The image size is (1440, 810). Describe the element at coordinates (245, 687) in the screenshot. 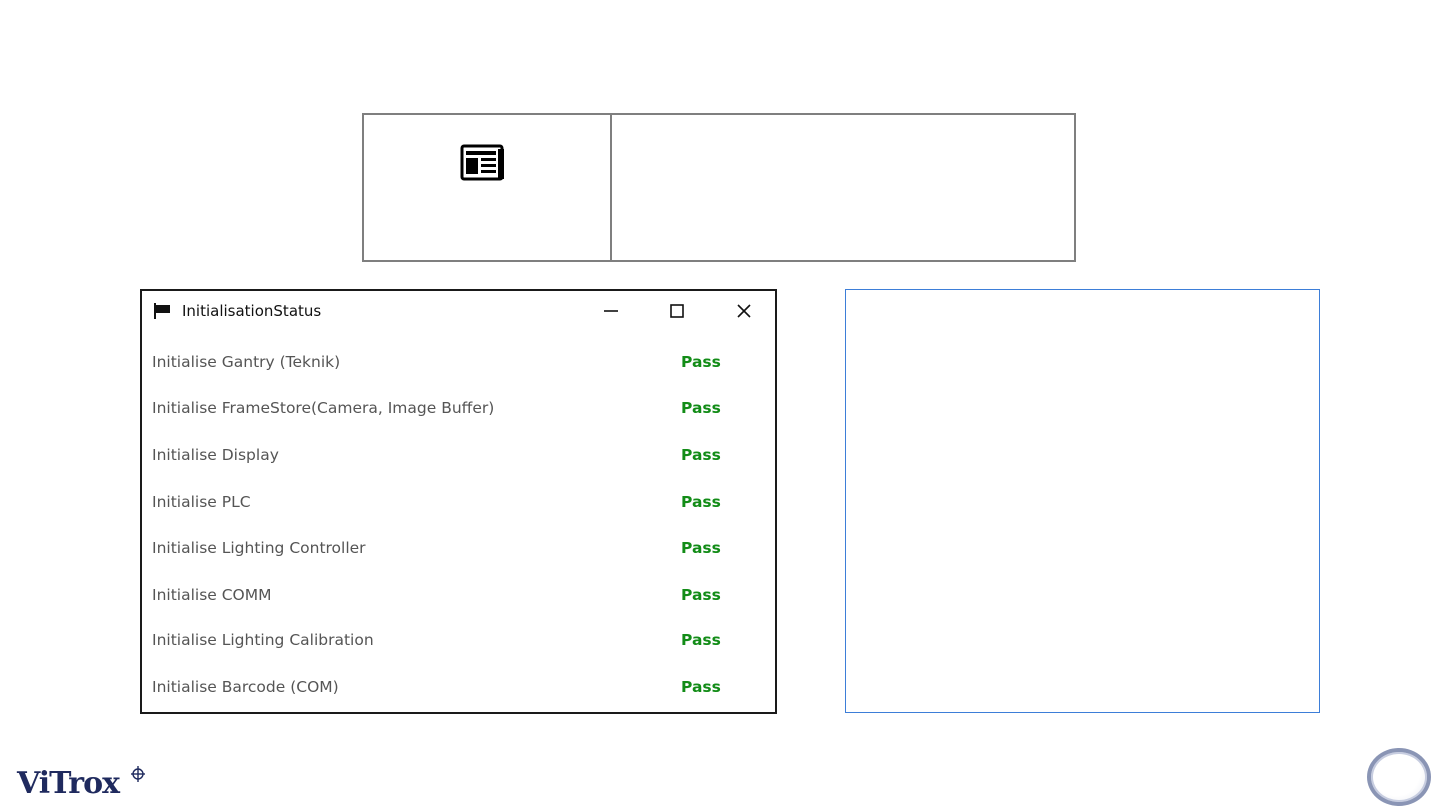

I see `status-row-label: Initialise Barcode (COM)` at that location.